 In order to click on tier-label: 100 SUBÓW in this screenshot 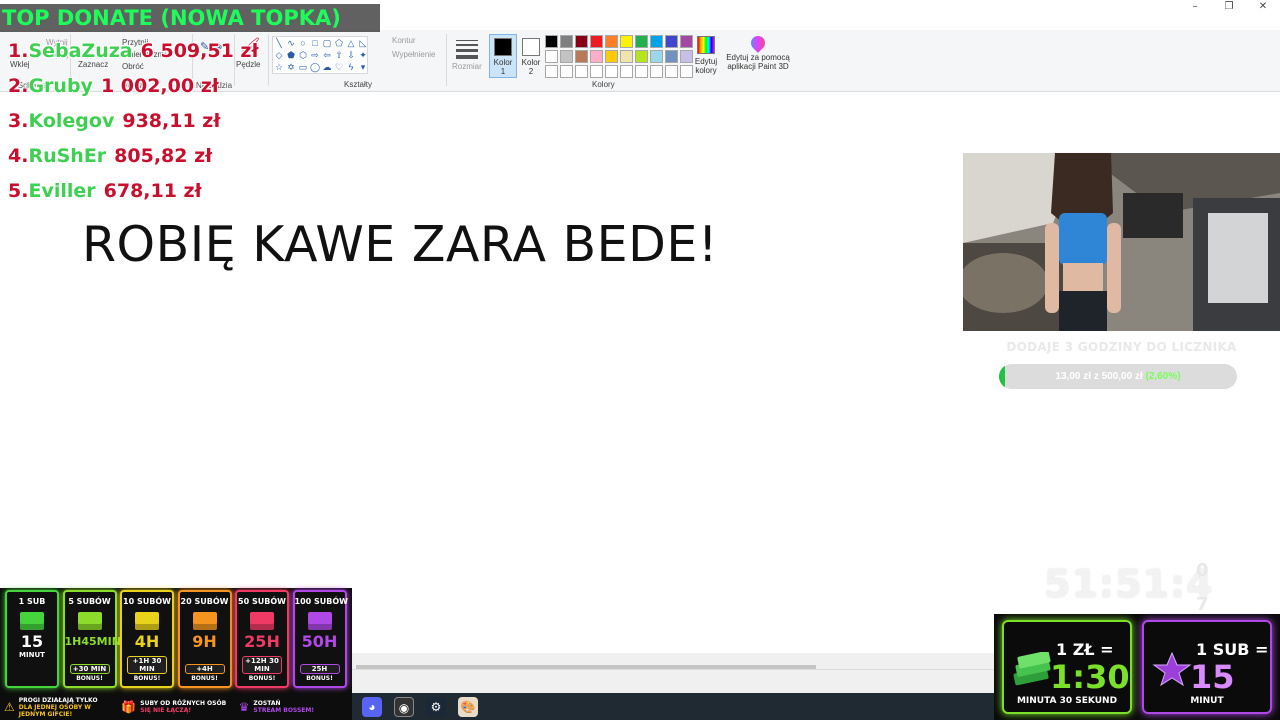, I will do `click(321, 601)`.